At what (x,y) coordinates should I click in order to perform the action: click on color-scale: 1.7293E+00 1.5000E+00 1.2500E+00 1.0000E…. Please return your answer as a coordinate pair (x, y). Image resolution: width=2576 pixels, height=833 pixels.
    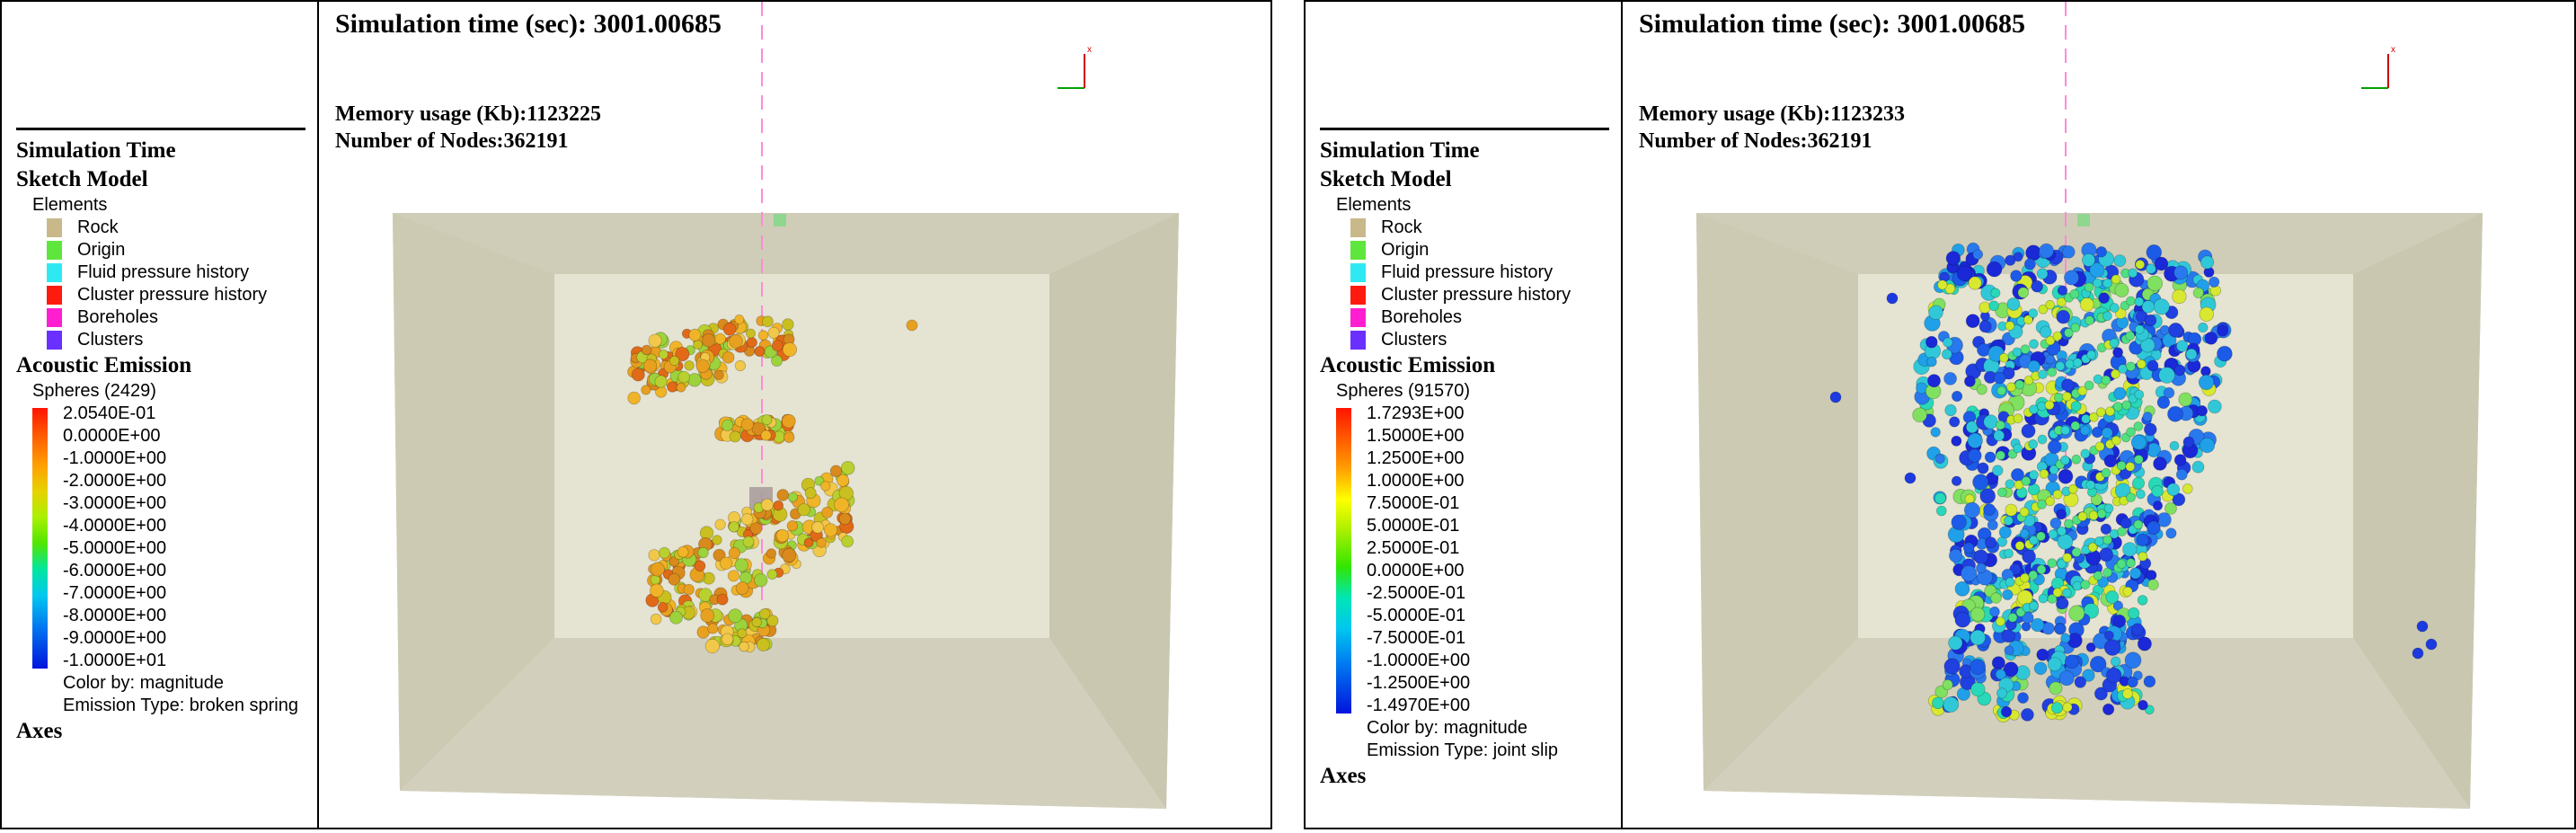
    Looking at the image, I should click on (1472, 560).